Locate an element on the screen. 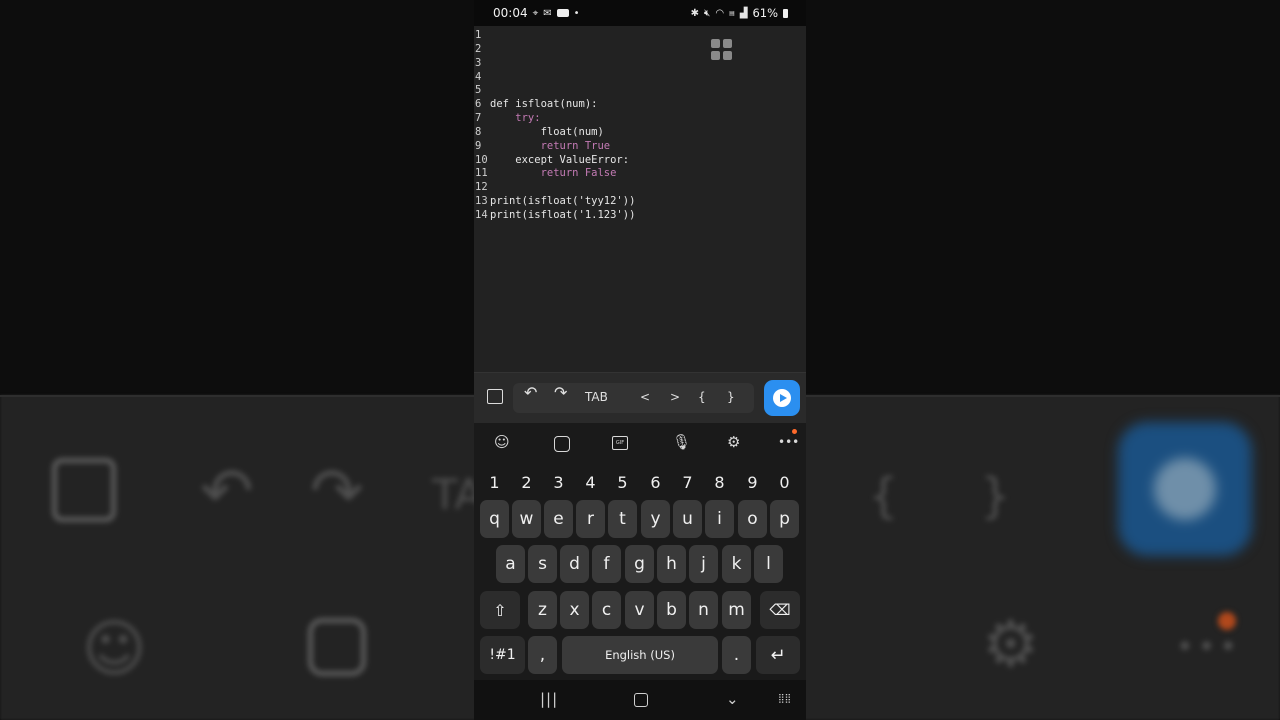  key-w: w is located at coordinates (526, 519).